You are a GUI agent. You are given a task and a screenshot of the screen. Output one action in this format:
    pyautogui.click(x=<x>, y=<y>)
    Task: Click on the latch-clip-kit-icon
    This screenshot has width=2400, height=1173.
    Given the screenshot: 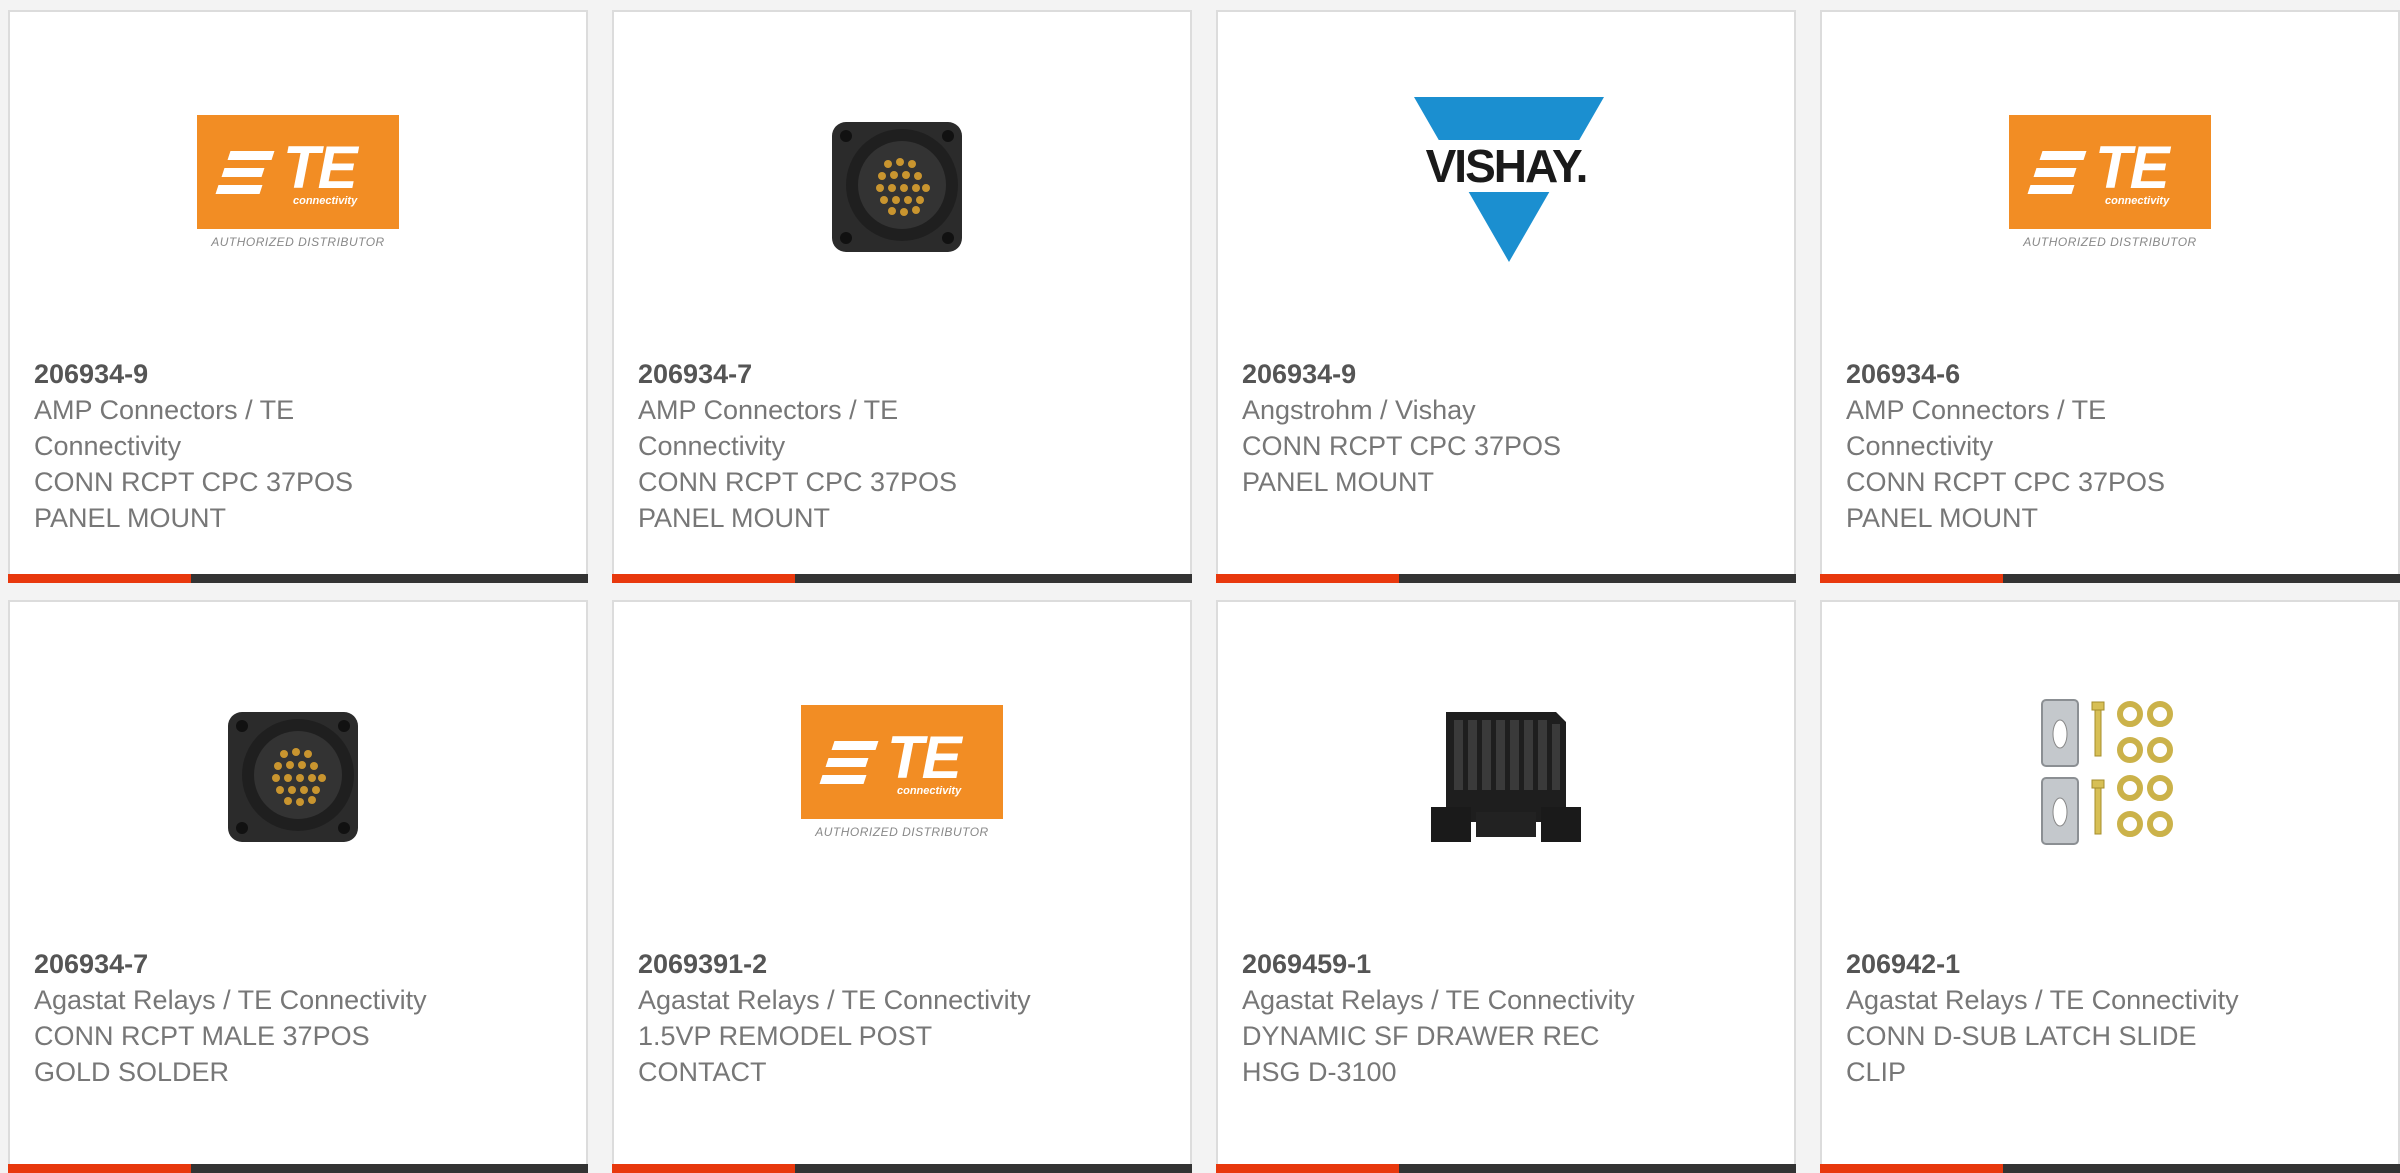 What is the action you would take?
    pyautogui.click(x=2107, y=772)
    